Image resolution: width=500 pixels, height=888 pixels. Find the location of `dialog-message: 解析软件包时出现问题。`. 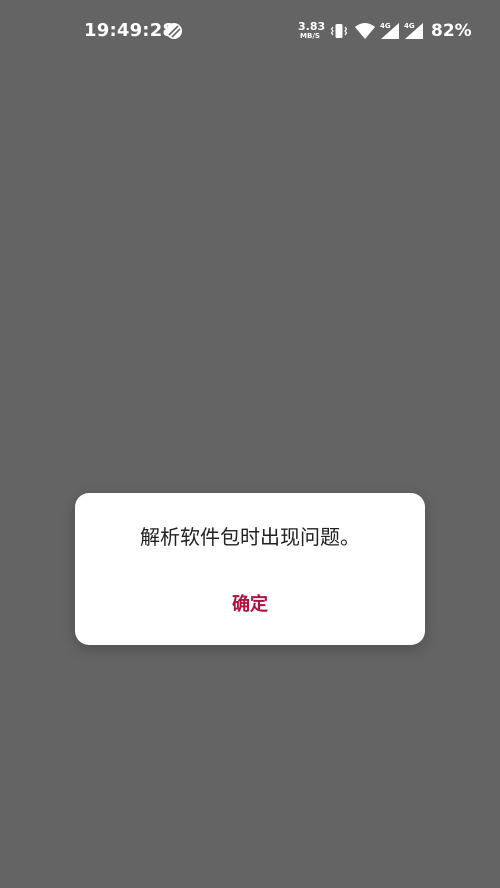

dialog-message: 解析软件包时出现问题。 is located at coordinates (250, 537).